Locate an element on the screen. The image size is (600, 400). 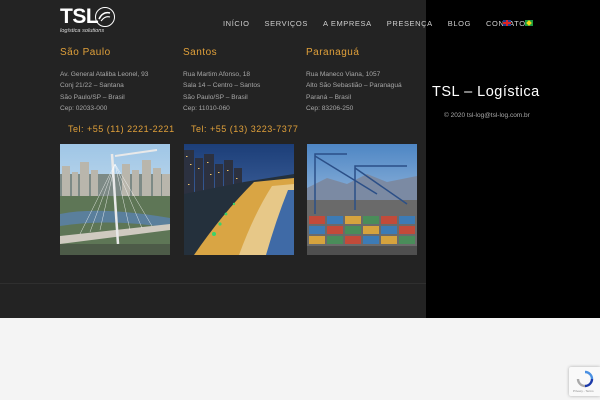
address-line: Cep: 02033-000 is located at coordinates (84, 109).